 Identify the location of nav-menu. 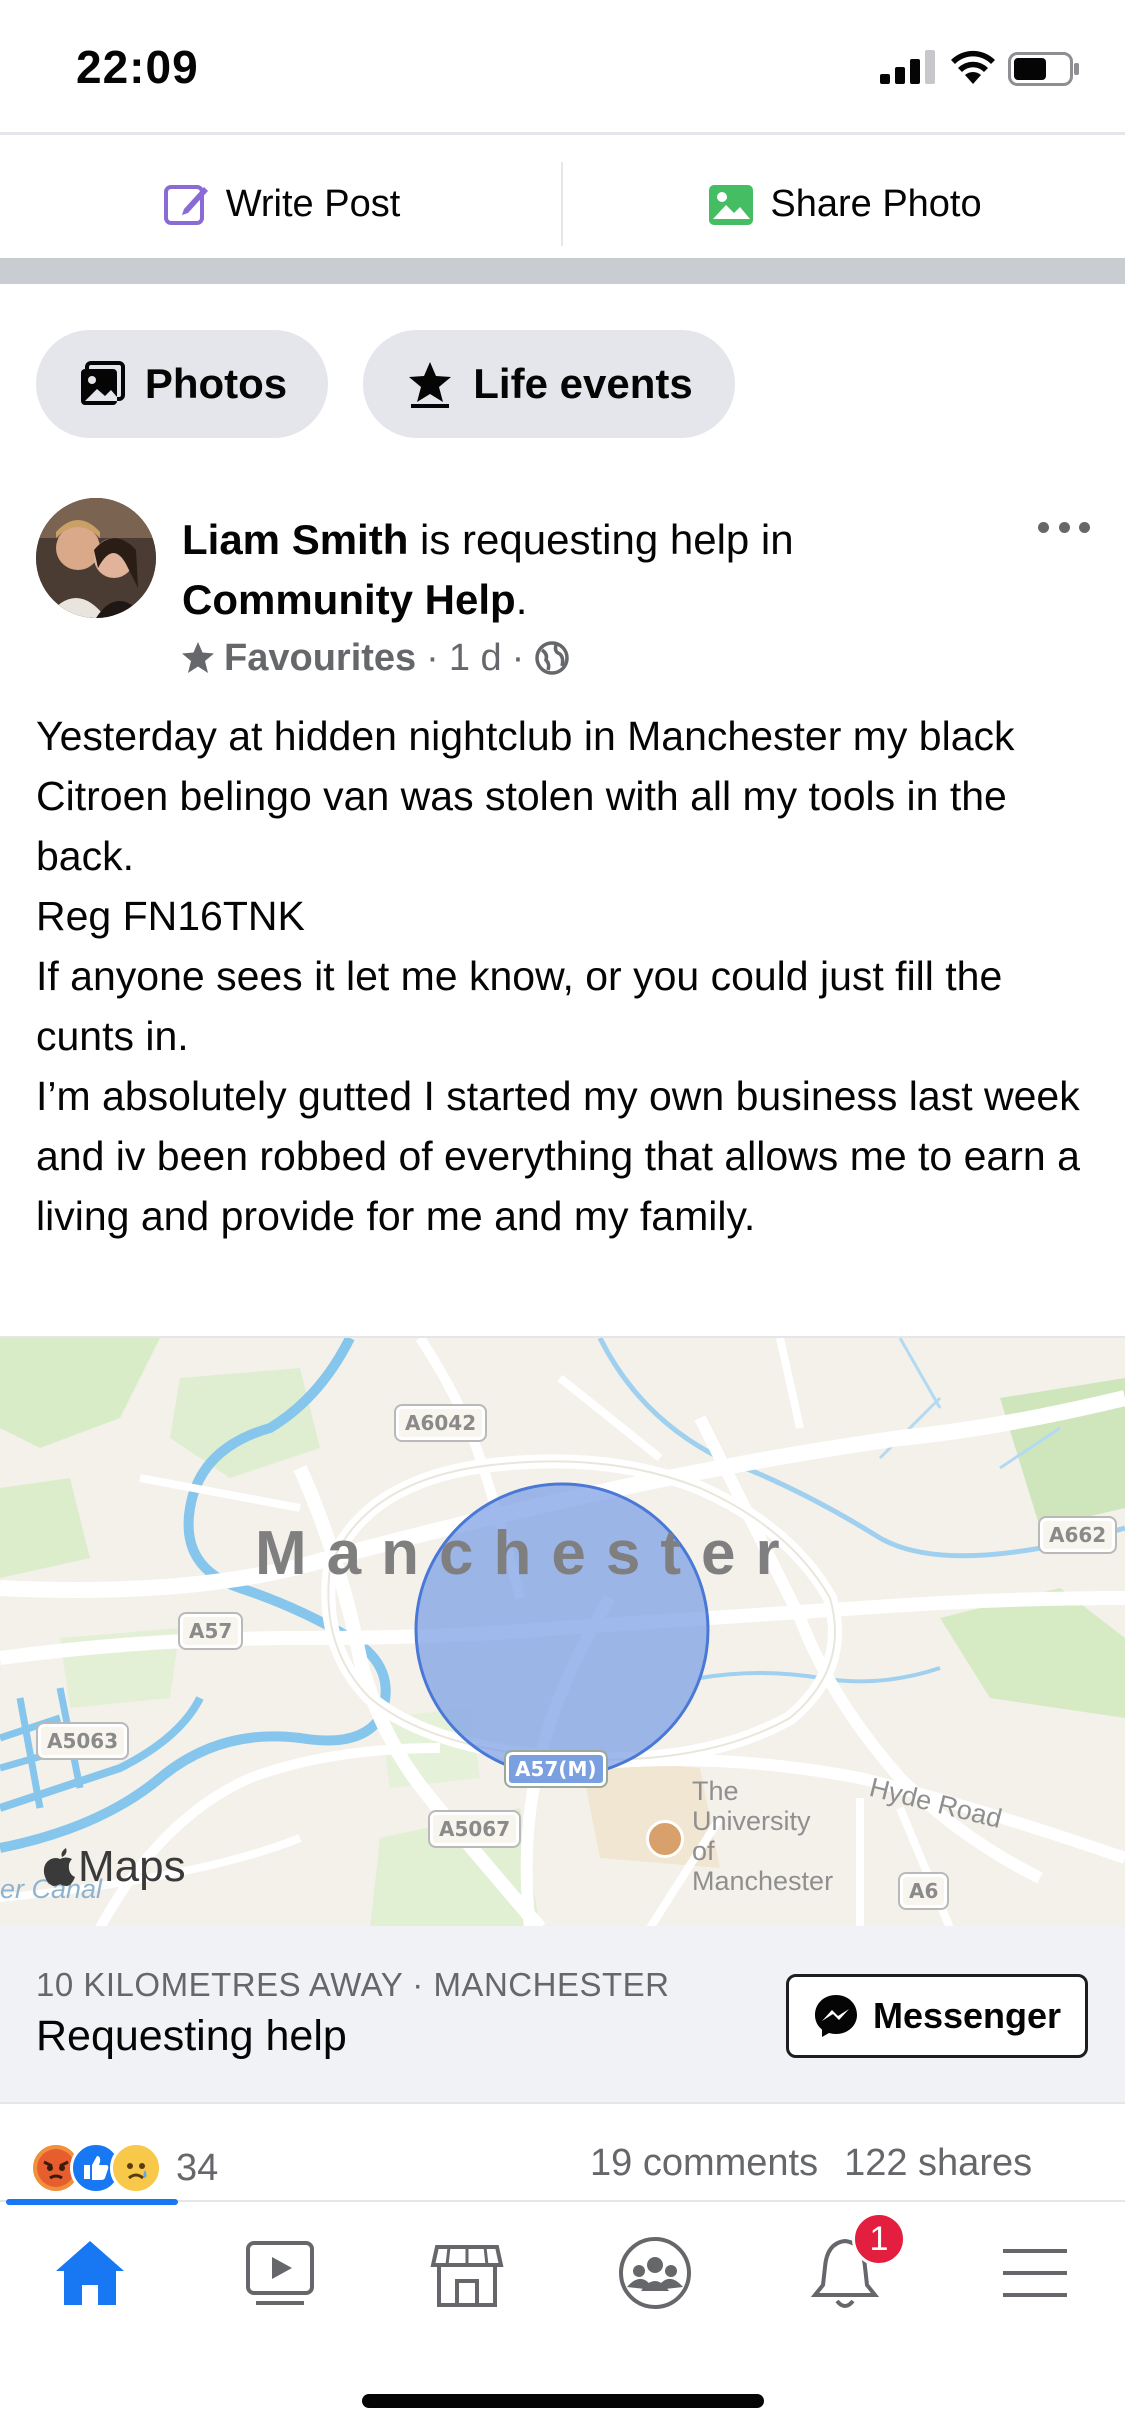
(1035, 2273).